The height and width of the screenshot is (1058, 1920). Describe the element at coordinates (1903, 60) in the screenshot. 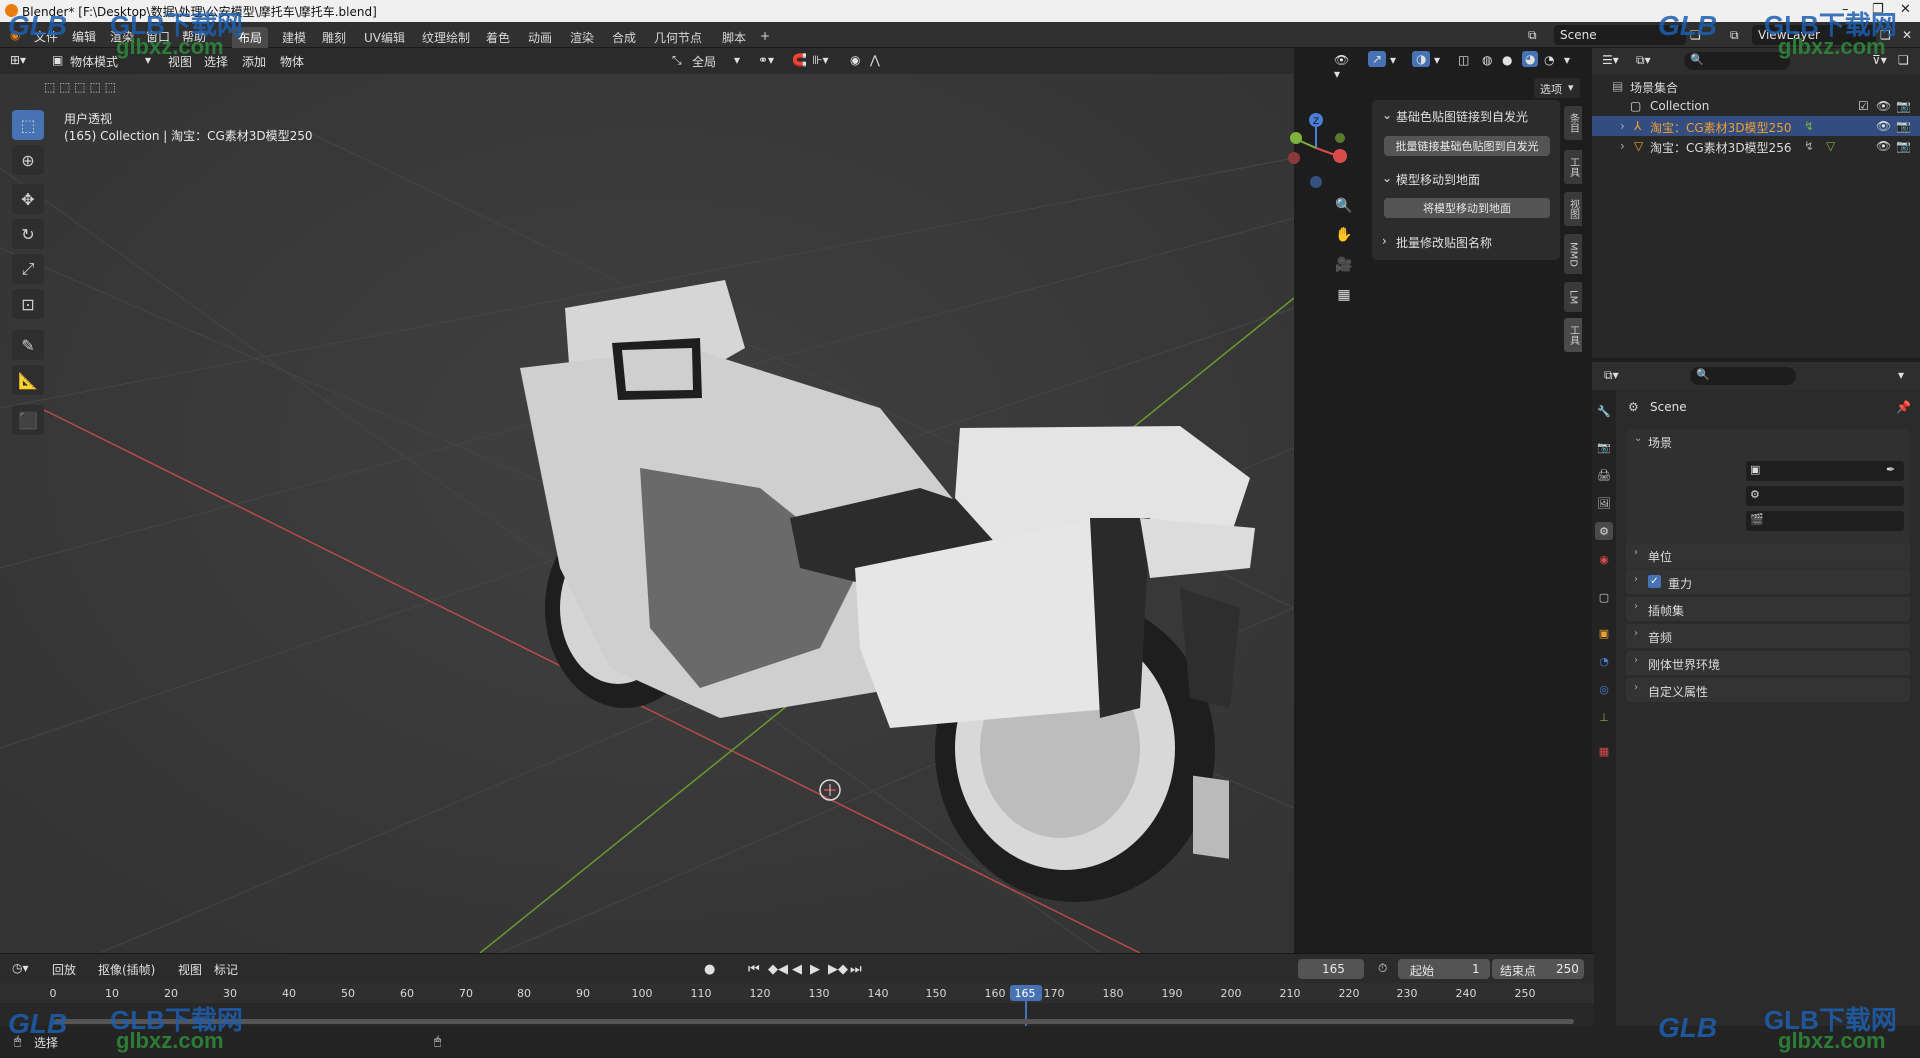

I see `new-collection-icon: ❏` at that location.